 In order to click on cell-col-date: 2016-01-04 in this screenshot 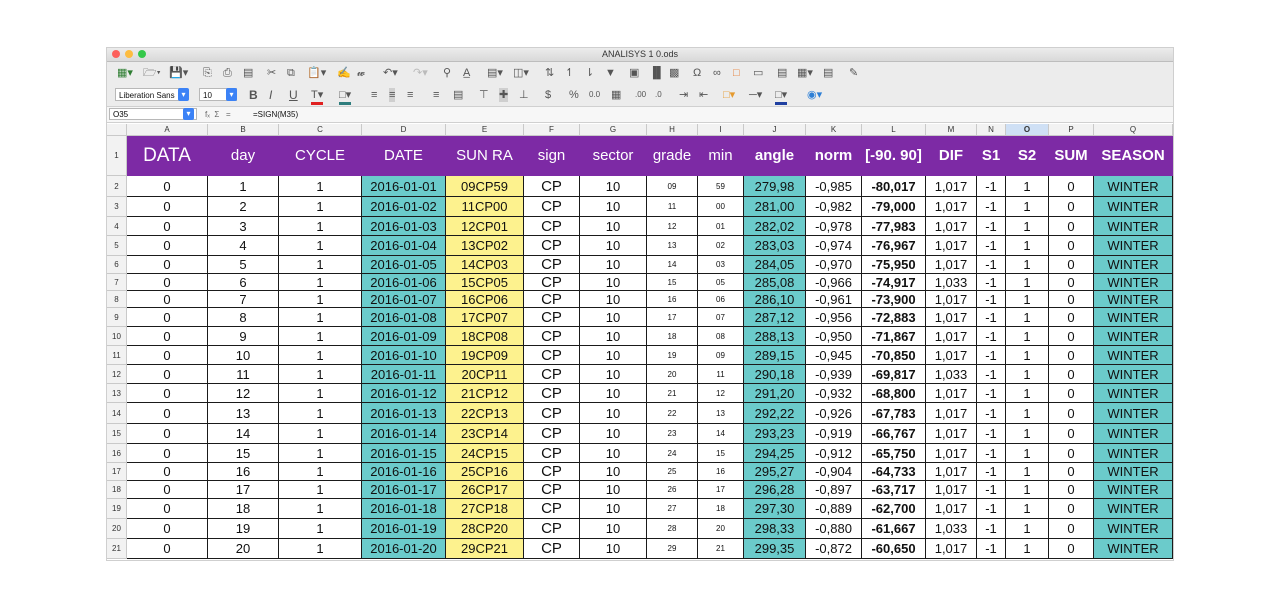, I will do `click(404, 246)`.